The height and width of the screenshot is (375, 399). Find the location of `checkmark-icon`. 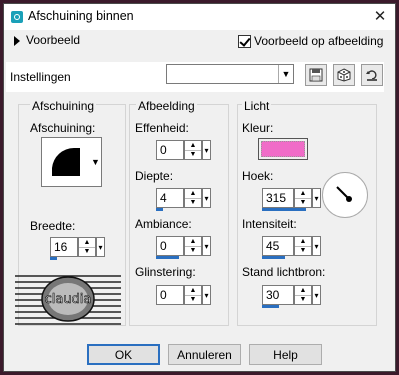

checkmark-icon is located at coordinates (245, 41).